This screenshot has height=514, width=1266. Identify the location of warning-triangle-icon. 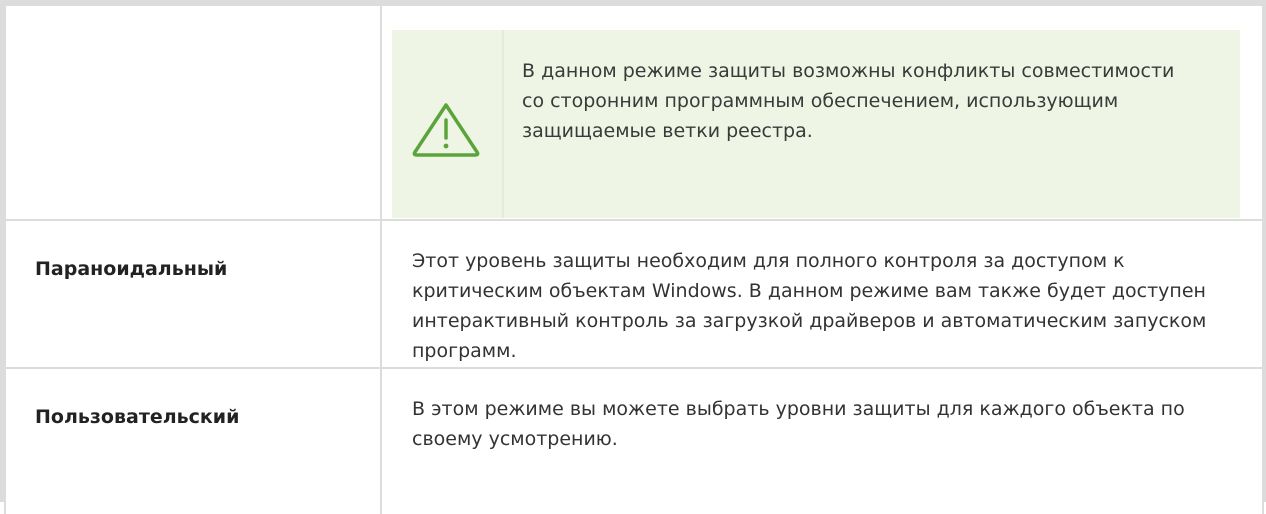
(446, 129).